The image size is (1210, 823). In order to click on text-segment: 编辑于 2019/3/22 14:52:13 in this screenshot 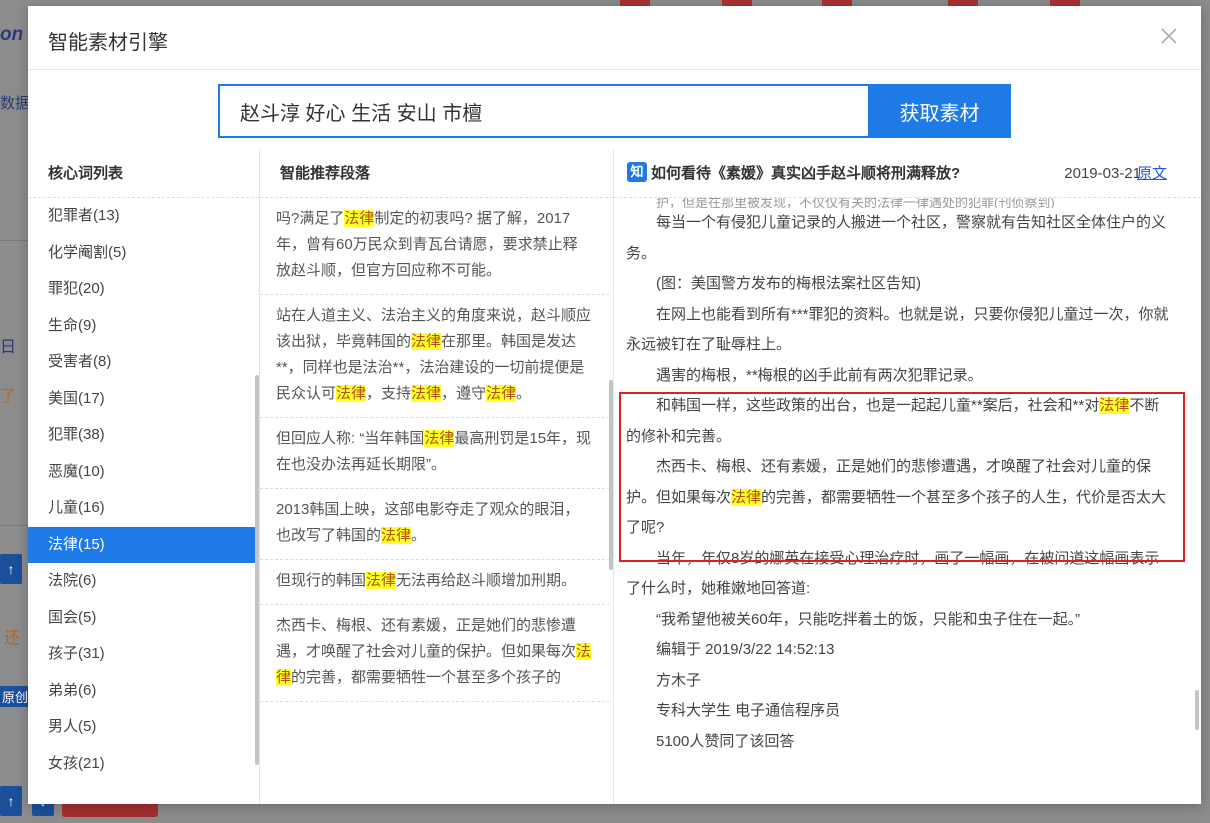, I will do `click(745, 649)`.